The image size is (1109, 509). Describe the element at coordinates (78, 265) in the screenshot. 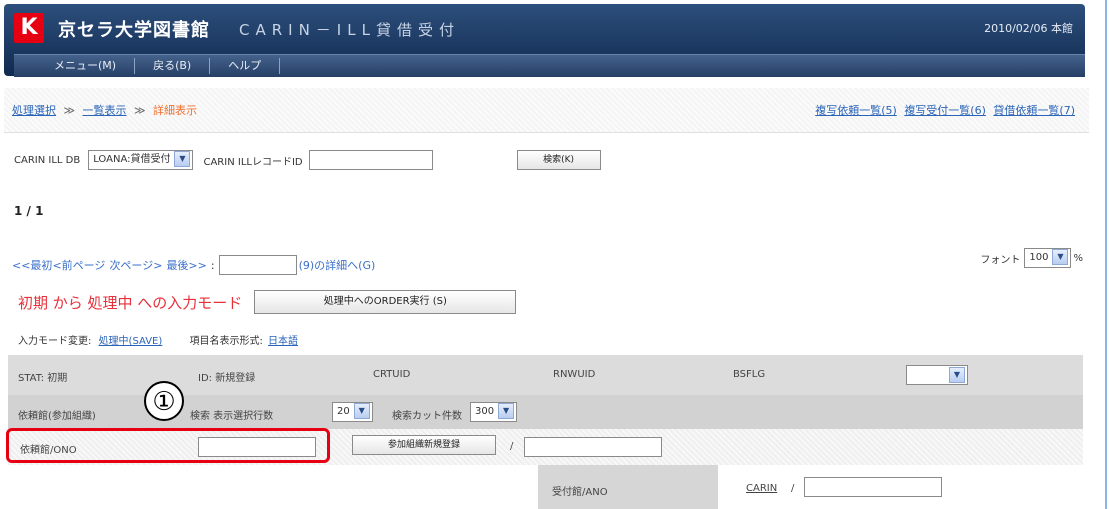

I see `pager-prev: <前ページ` at that location.